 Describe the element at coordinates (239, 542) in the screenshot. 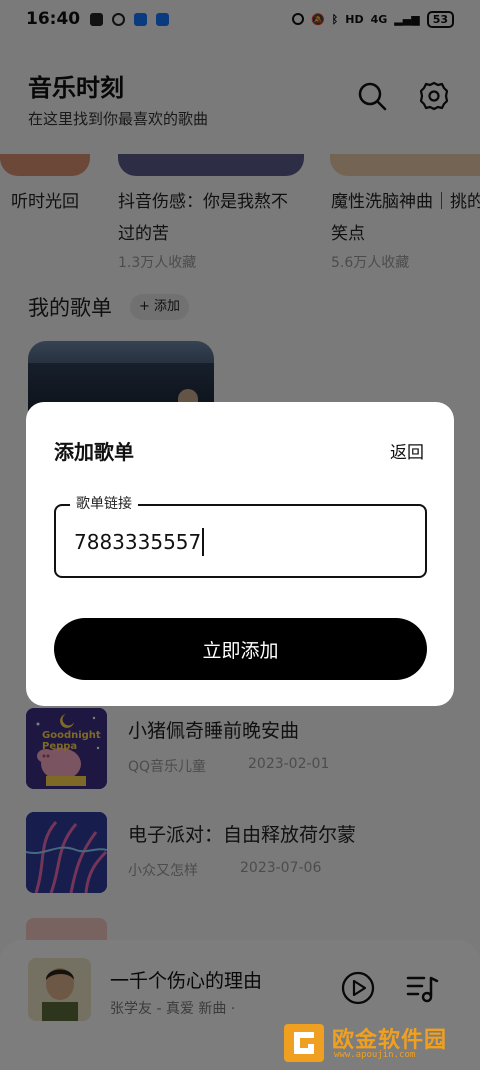

I see `playlist-link-input` at that location.